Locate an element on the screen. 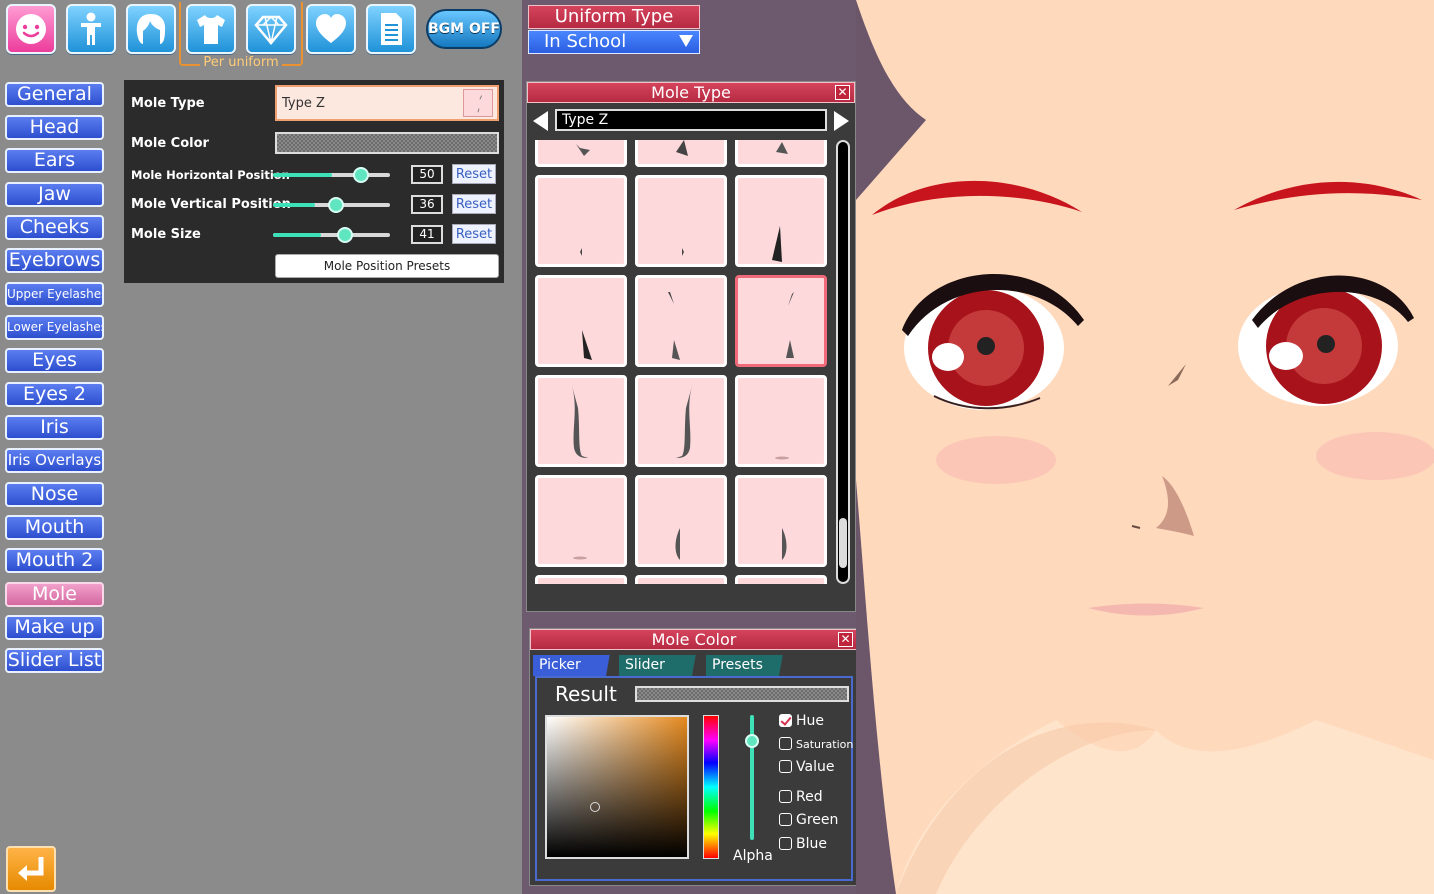 The image size is (1434, 894). mole-size-slider is located at coordinates (331, 235).